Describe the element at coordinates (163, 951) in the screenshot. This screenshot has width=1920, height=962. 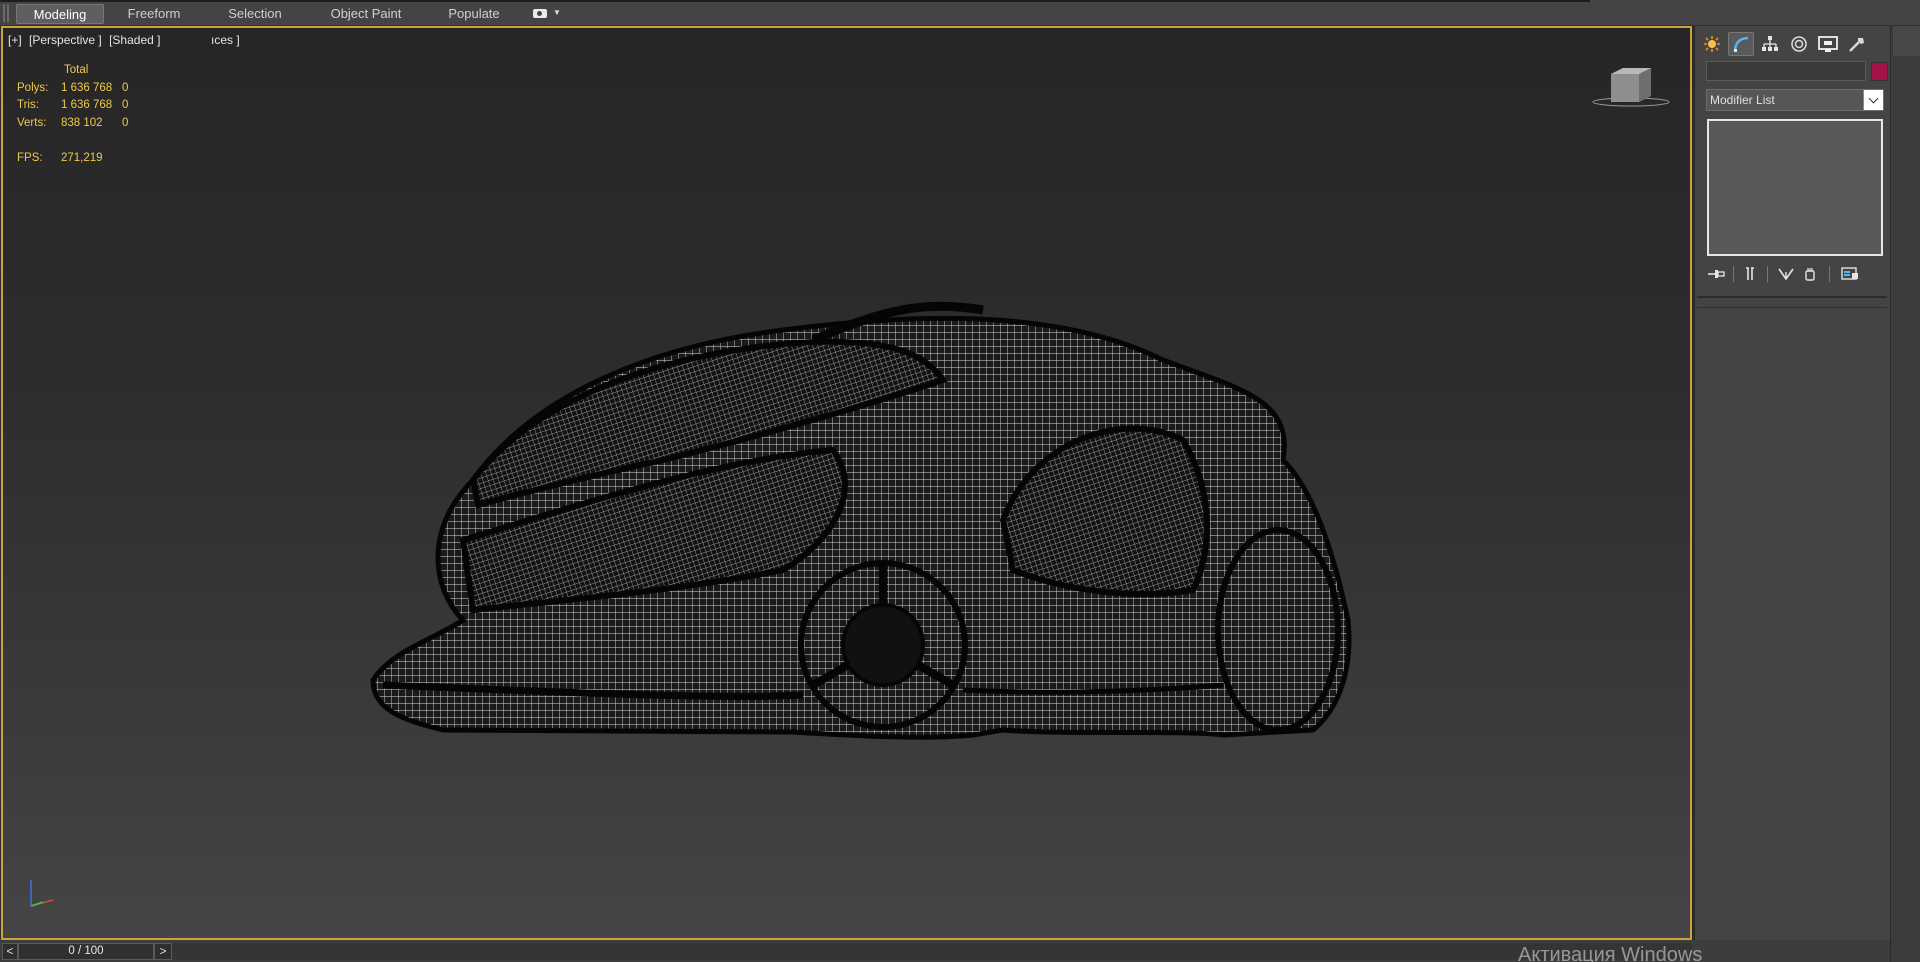
I see `next-frame-button: >` at that location.